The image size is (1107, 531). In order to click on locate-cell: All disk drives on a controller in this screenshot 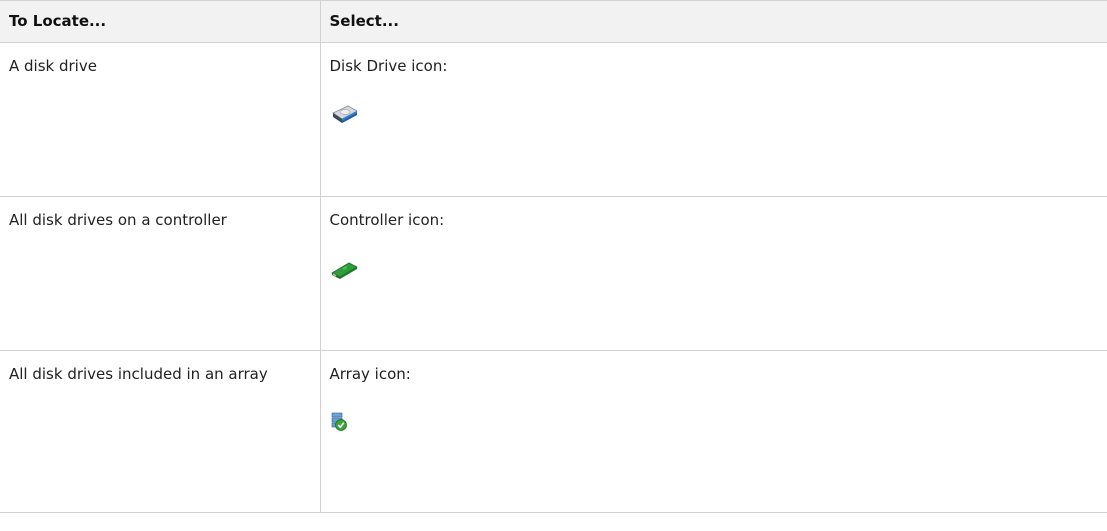, I will do `click(160, 273)`.